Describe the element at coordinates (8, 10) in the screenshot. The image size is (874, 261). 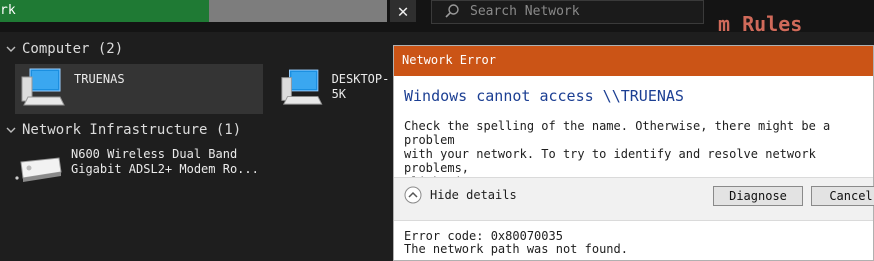
I see `address-bar-text: rk` at that location.